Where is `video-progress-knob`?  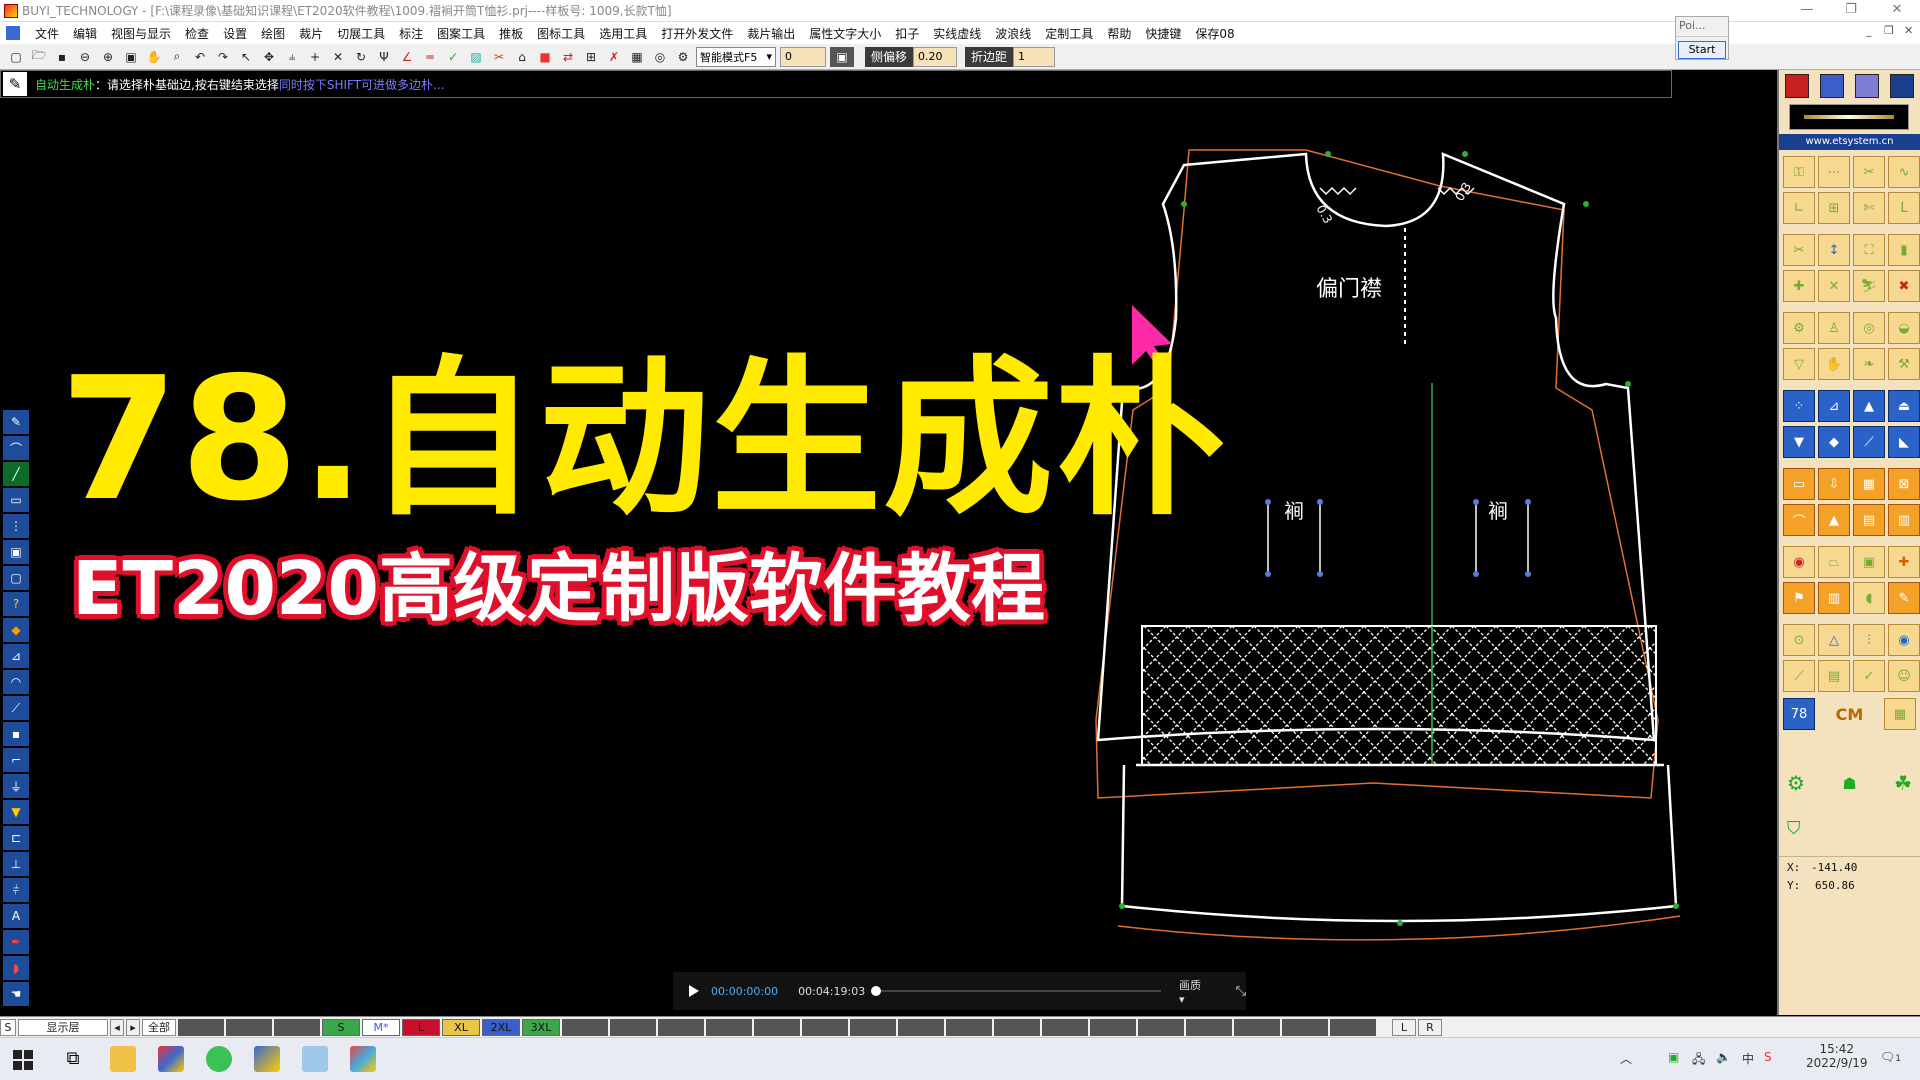
video-progress-knob is located at coordinates (876, 991).